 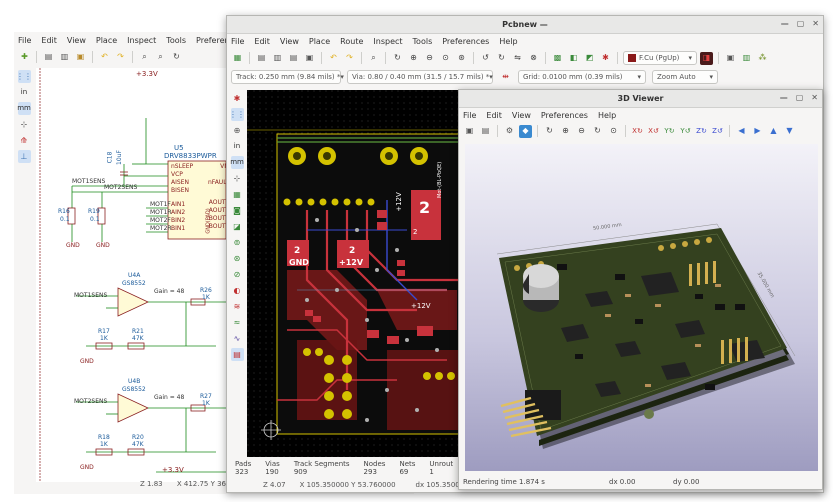 What do you see at coordinates (24, 40) in the screenshot?
I see `eeschema-menu-file: File` at bounding box center [24, 40].